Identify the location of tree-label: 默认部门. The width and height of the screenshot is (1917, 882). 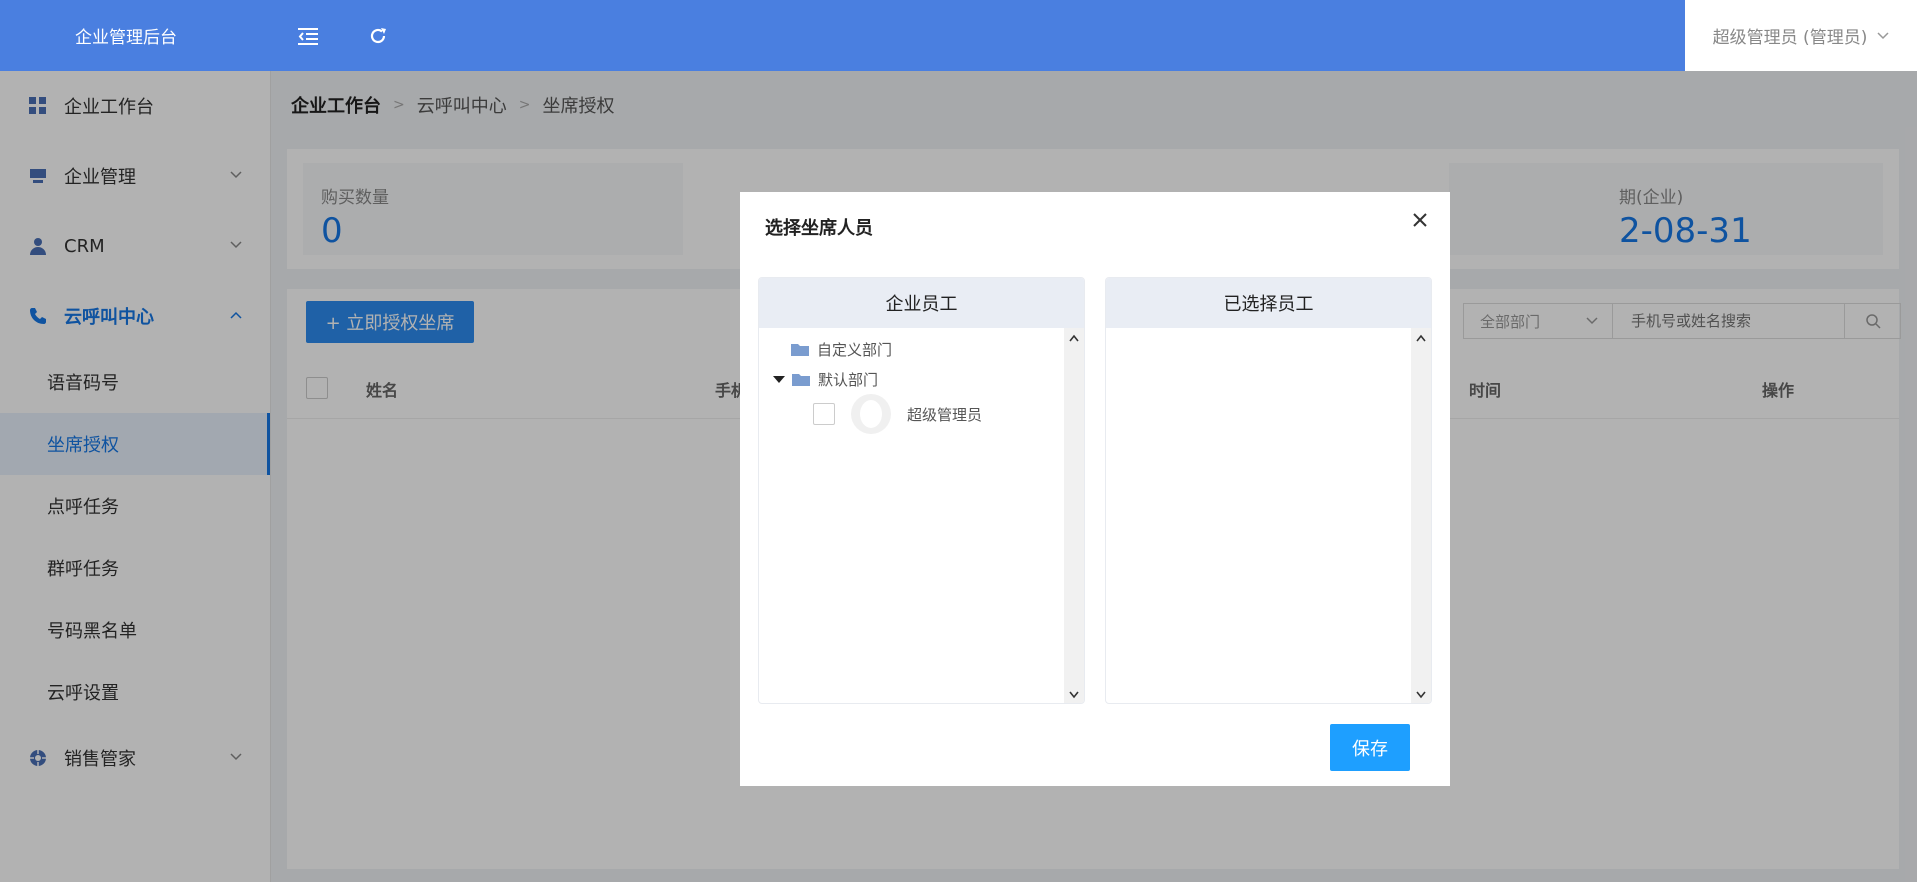
(848, 380).